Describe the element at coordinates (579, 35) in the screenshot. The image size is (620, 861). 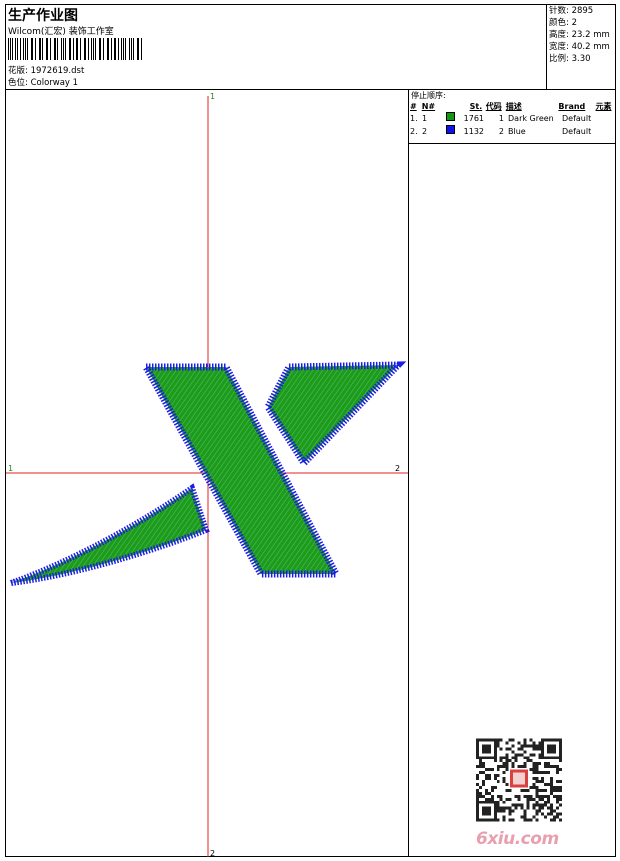
I see `stat-height: 高度: 23.2 mm` at that location.